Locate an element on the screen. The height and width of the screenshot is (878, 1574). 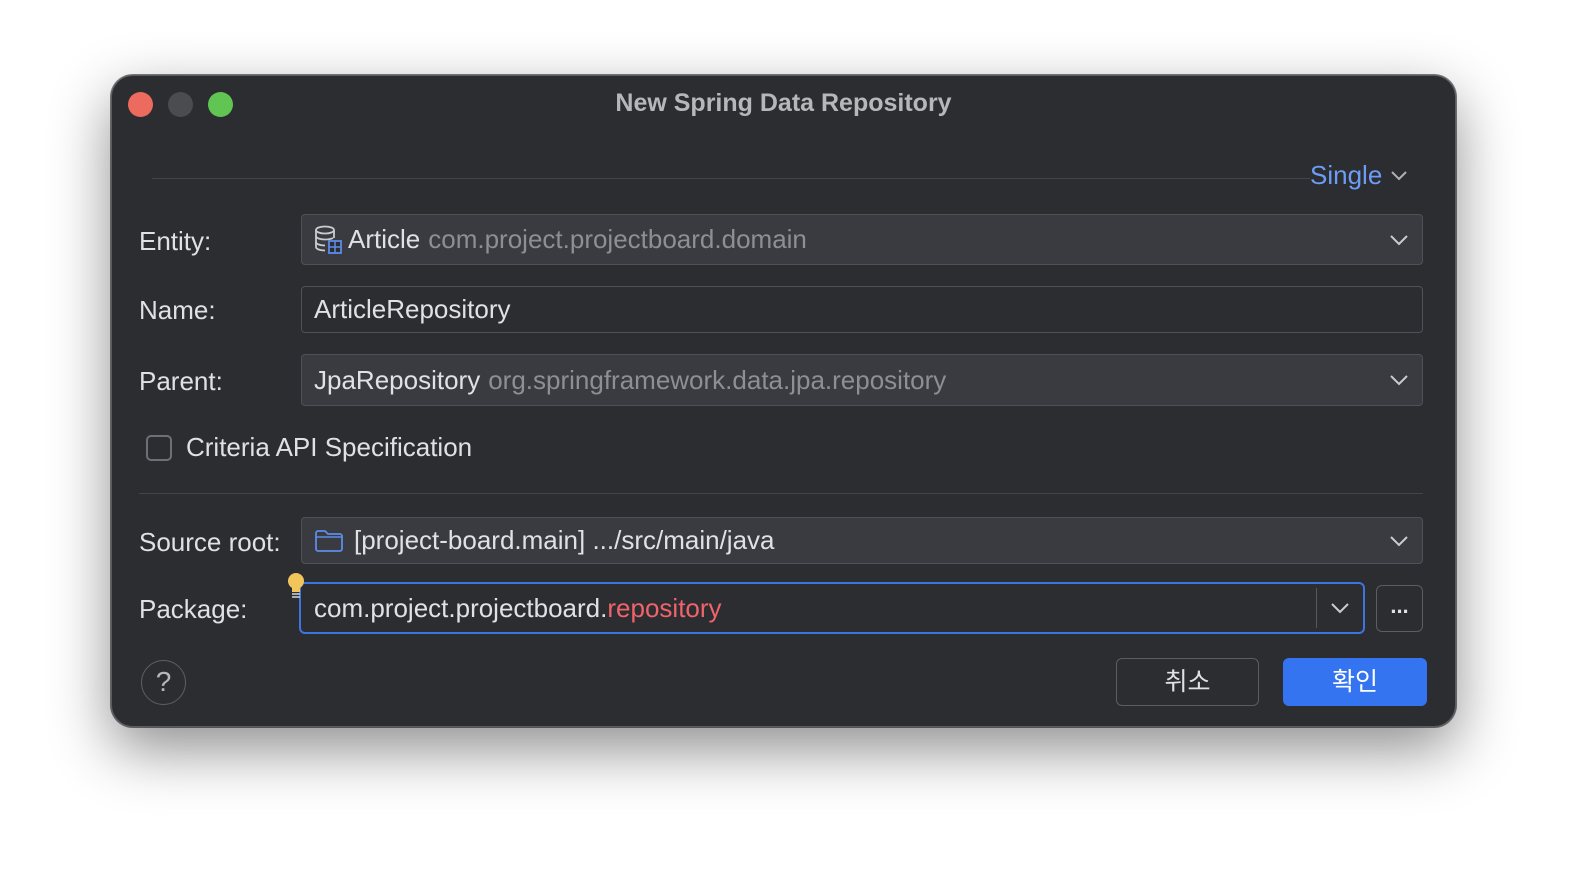
database-entity-icon is located at coordinates (328, 239).